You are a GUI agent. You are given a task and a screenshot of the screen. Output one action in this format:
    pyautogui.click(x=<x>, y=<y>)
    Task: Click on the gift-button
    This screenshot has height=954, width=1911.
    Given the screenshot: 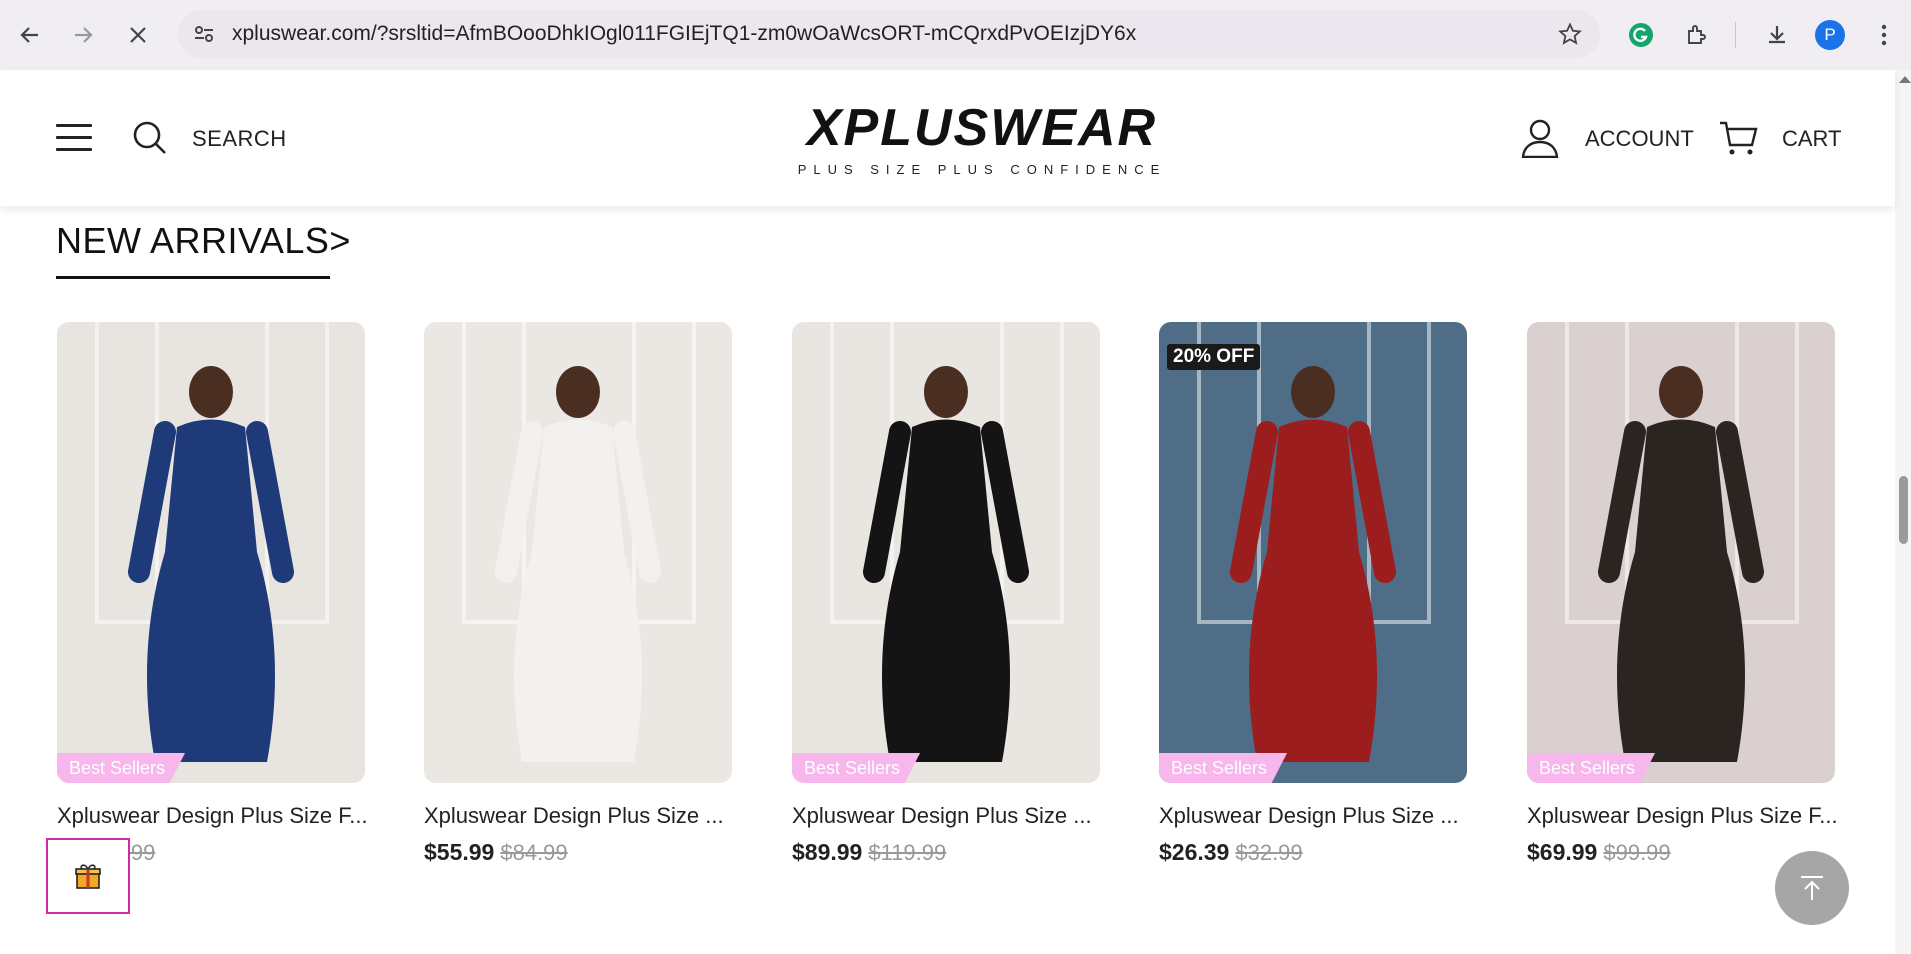 What is the action you would take?
    pyautogui.click(x=88, y=876)
    